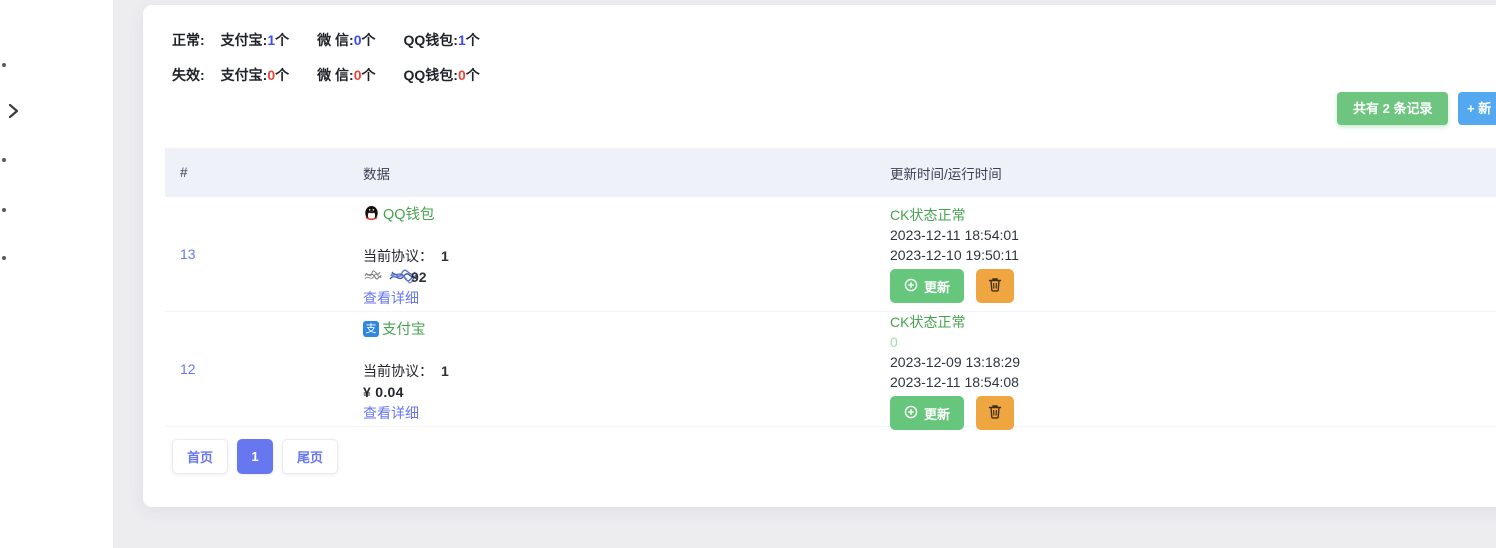 The width and height of the screenshot is (1496, 548). I want to click on faint-counter: 0, so click(894, 342).